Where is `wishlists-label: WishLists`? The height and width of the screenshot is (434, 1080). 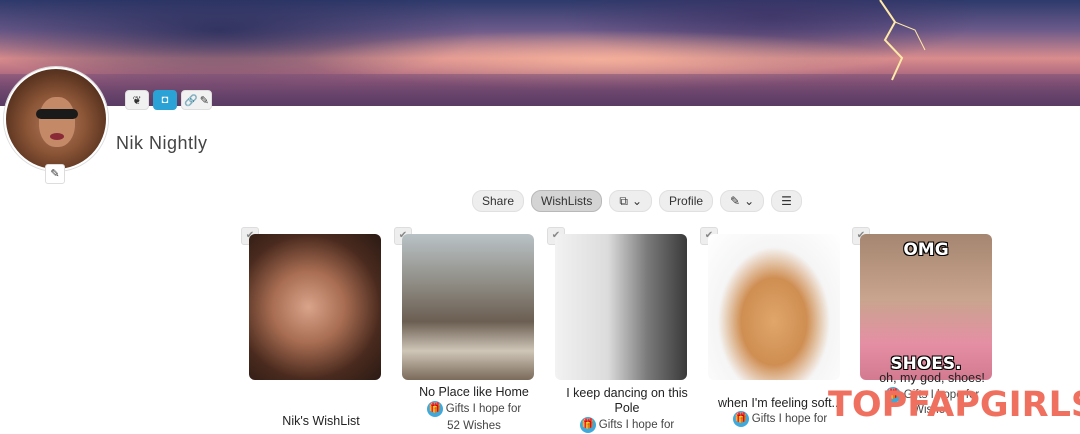
wishlists-label: WishLists is located at coordinates (567, 201).